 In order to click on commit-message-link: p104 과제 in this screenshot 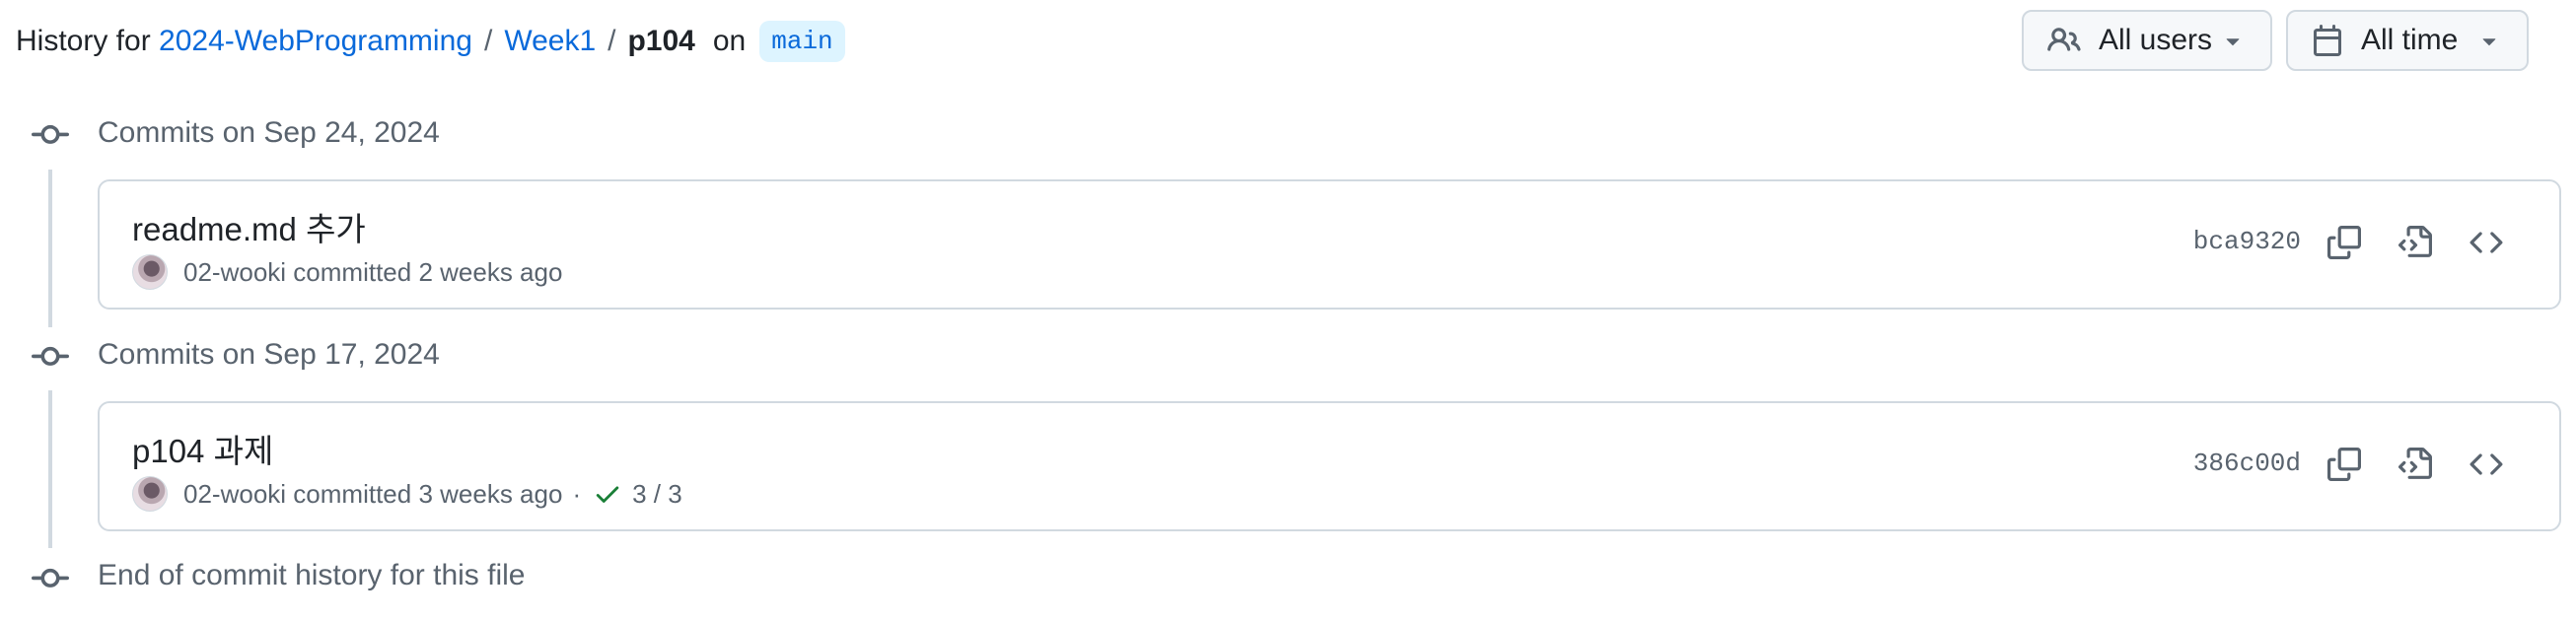, I will do `click(203, 448)`.